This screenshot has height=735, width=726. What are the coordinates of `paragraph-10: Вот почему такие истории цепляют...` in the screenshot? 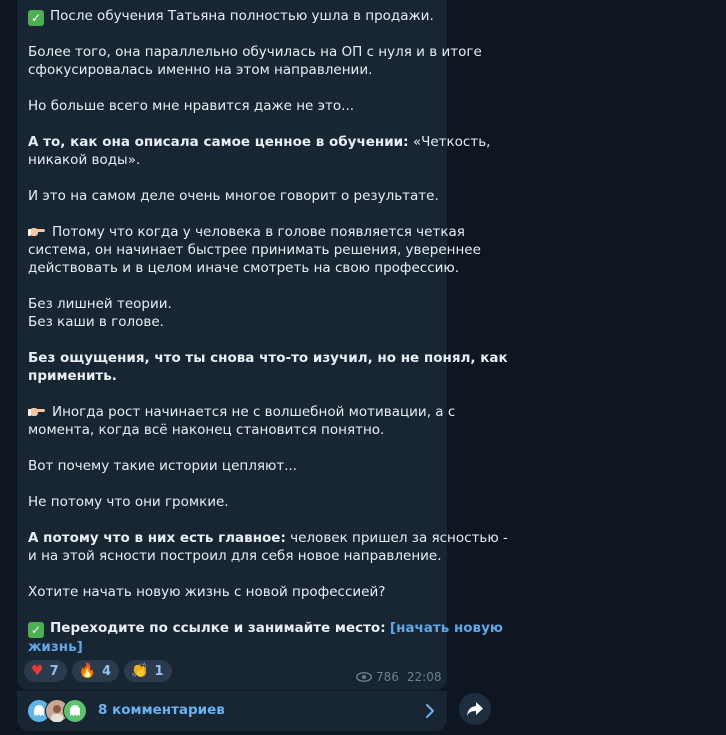 It's located at (163, 466).